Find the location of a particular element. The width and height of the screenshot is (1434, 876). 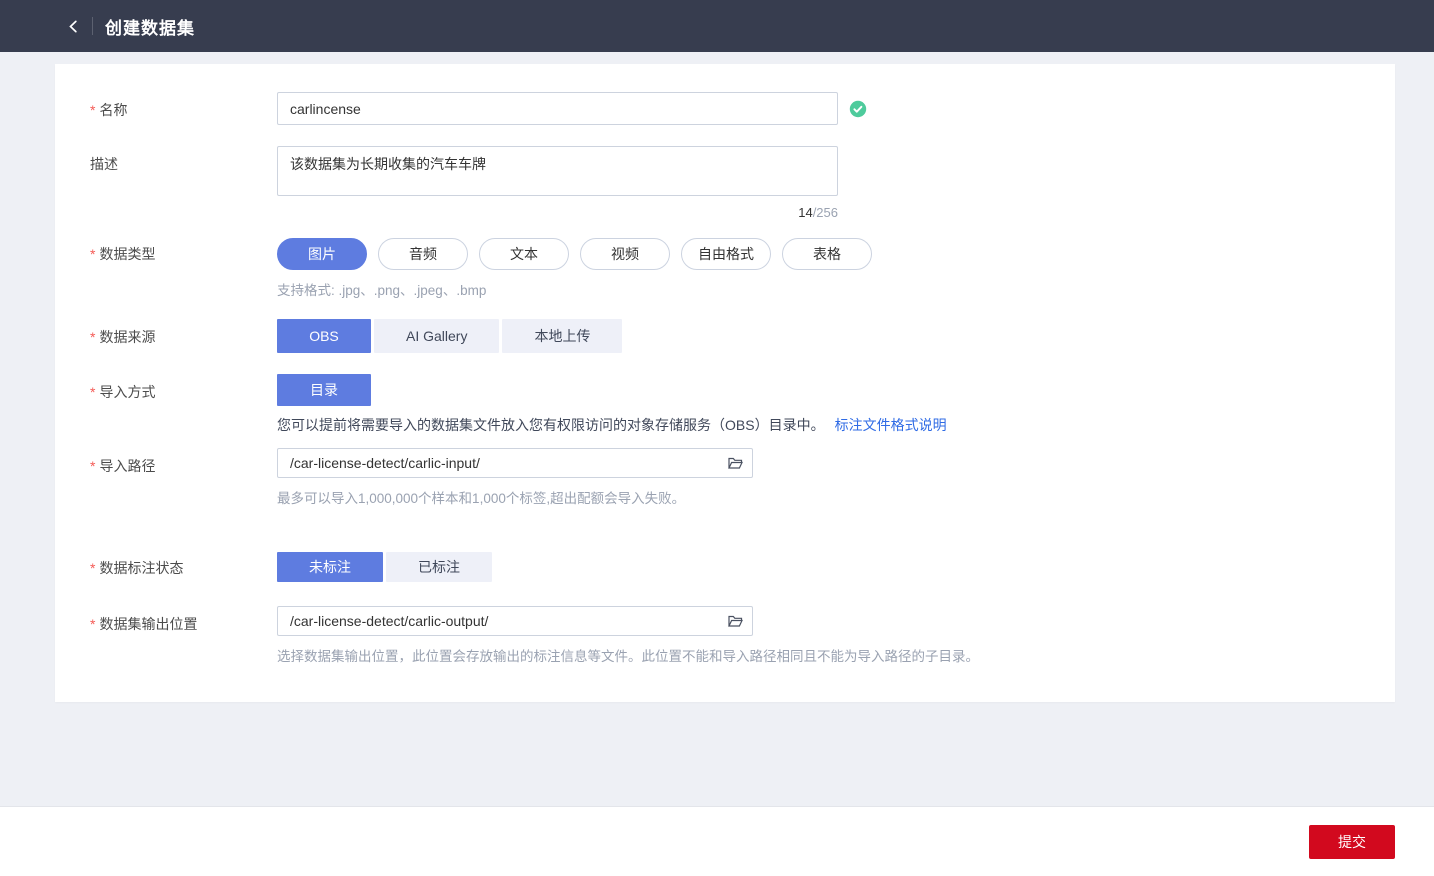

submit-button: 提交 is located at coordinates (1352, 841).